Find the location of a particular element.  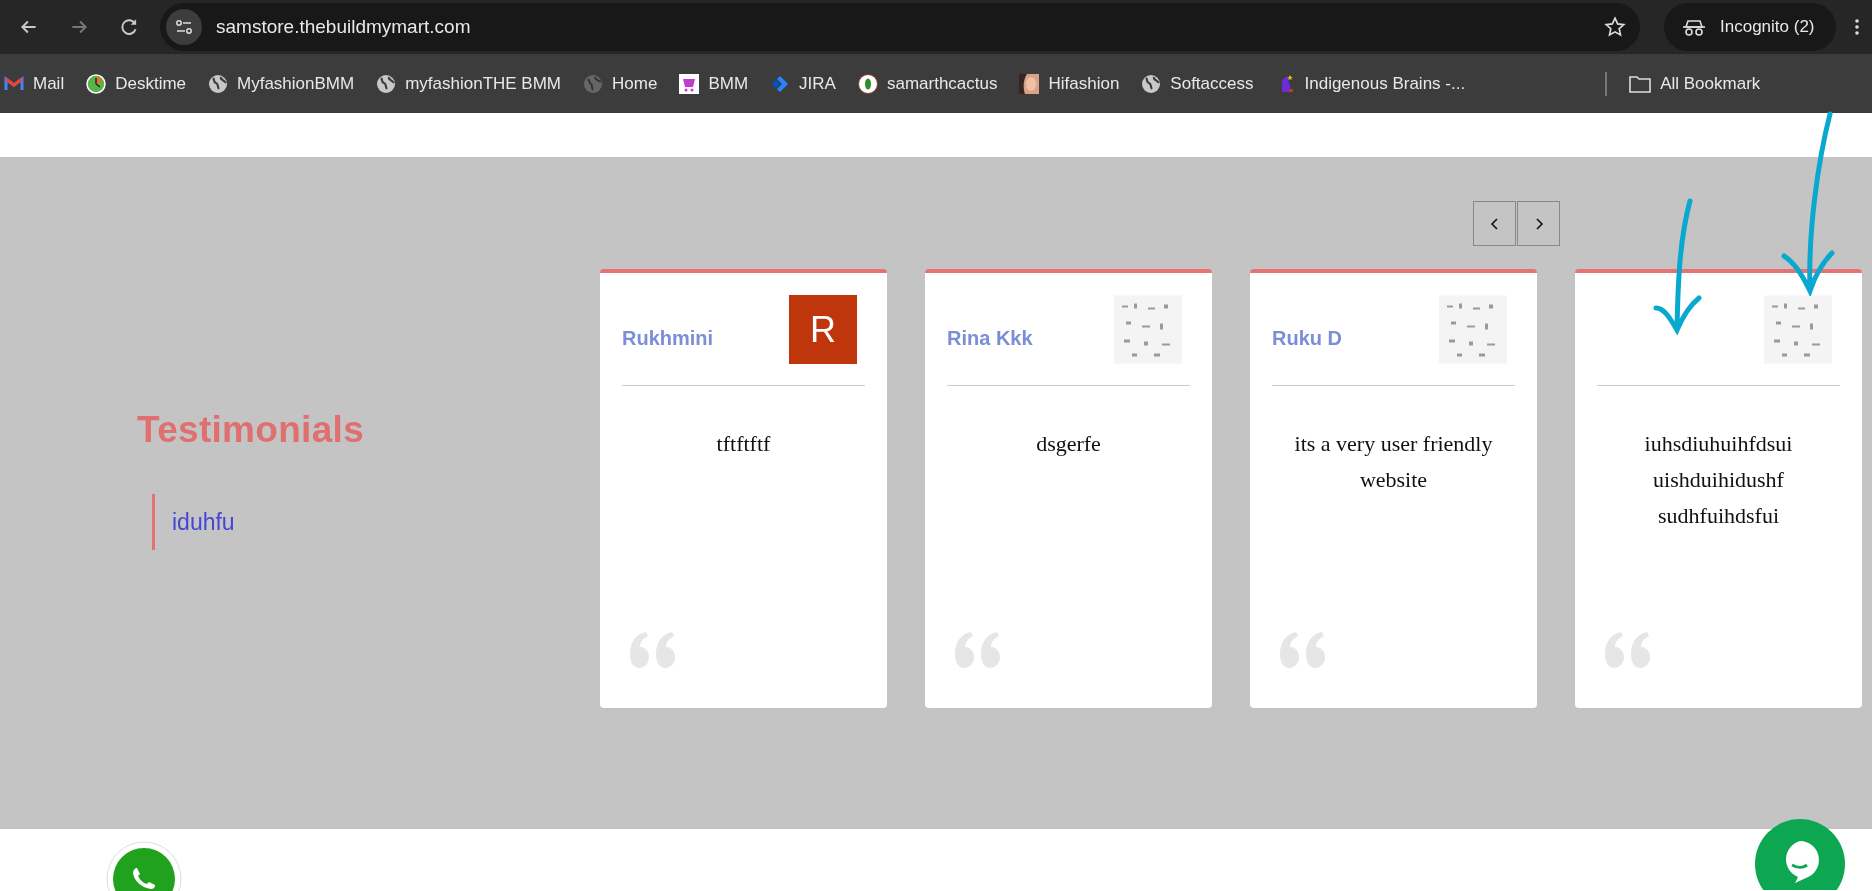

bookmark-link: Desktime is located at coordinates (136, 83).